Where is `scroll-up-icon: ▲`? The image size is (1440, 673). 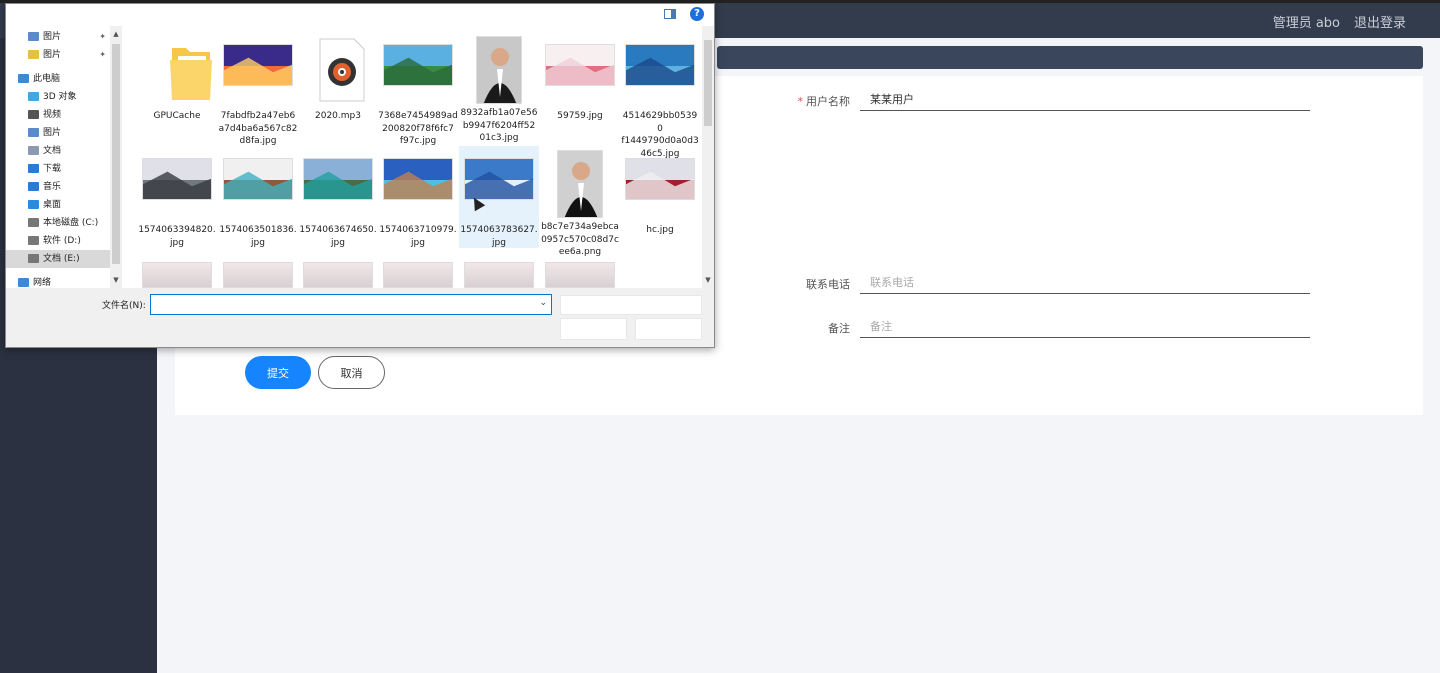
scroll-up-icon: ▲ is located at coordinates (116, 34).